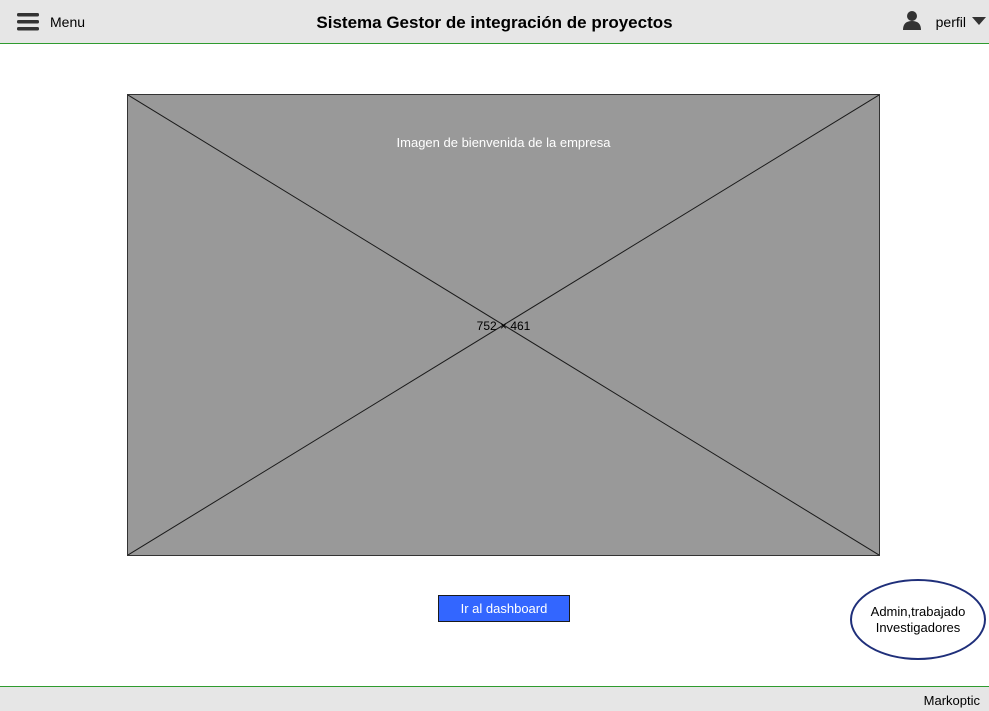  What do you see at coordinates (918, 627) in the screenshot?
I see `roles-line-2: Investigadores` at bounding box center [918, 627].